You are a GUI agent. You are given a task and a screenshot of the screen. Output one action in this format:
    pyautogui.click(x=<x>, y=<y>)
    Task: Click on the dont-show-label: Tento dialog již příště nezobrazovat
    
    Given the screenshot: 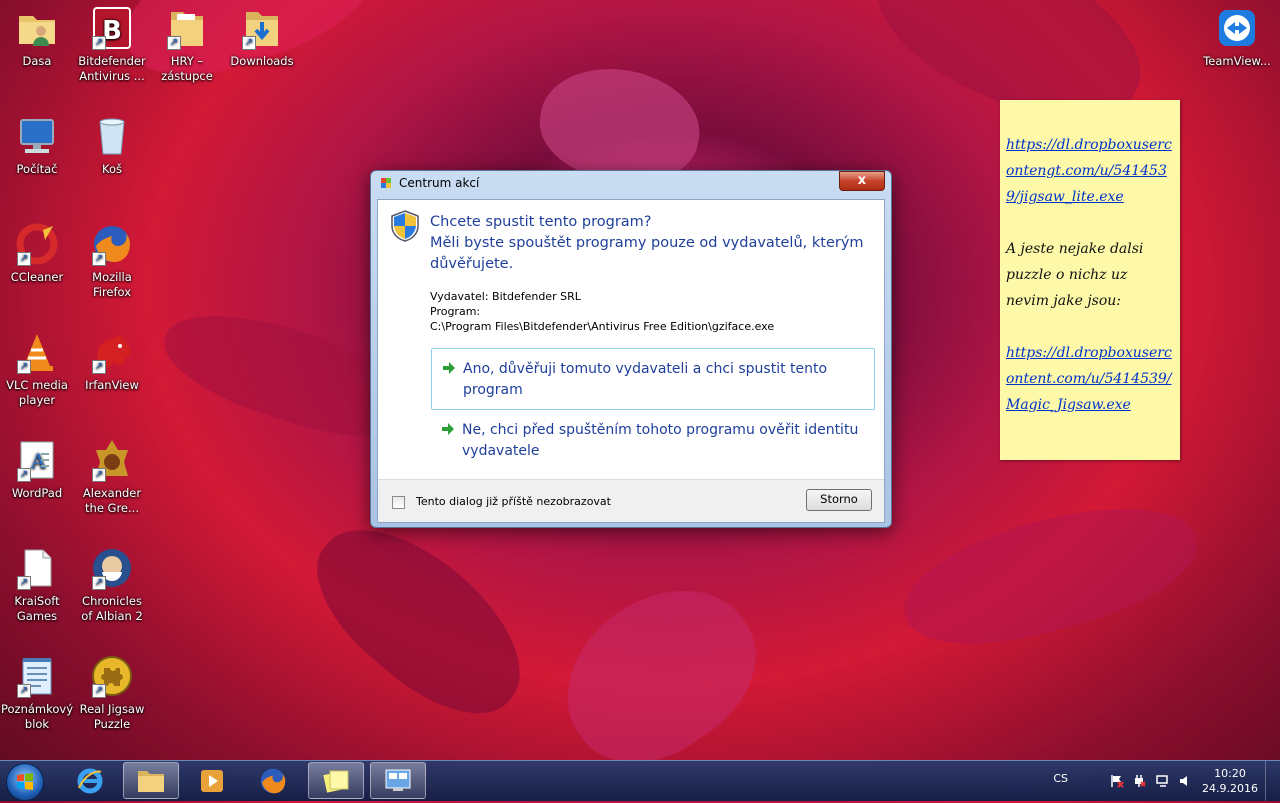 What is the action you would take?
    pyautogui.click(x=513, y=501)
    